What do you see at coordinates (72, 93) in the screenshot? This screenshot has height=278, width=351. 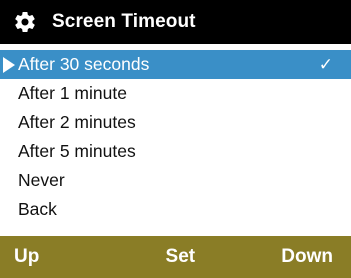 I see `menu-item-label: After 1 minute` at bounding box center [72, 93].